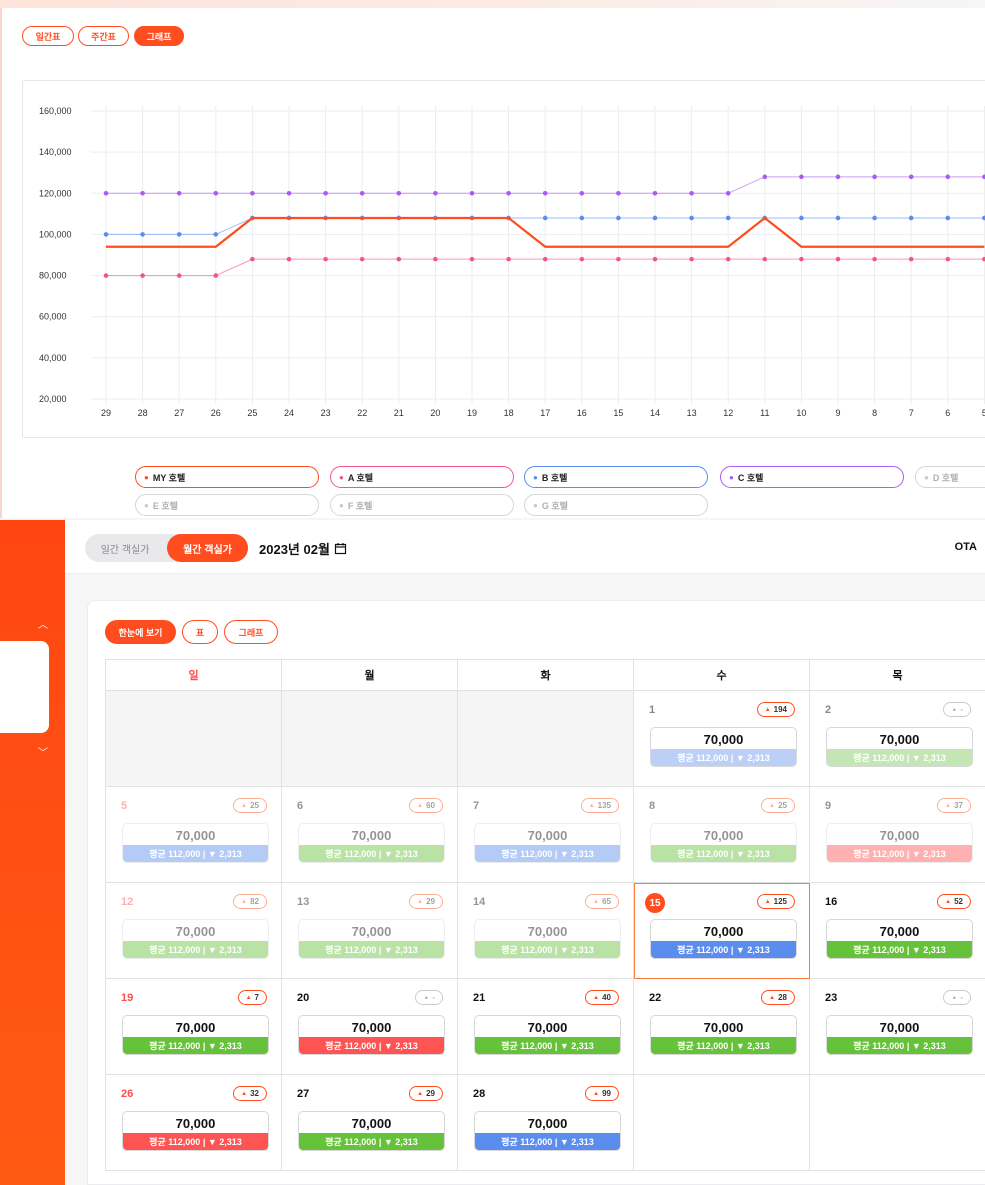 This screenshot has width=985, height=1185. What do you see at coordinates (250, 901) in the screenshot?
I see `alert-badge: ▲ 82` at bounding box center [250, 901].